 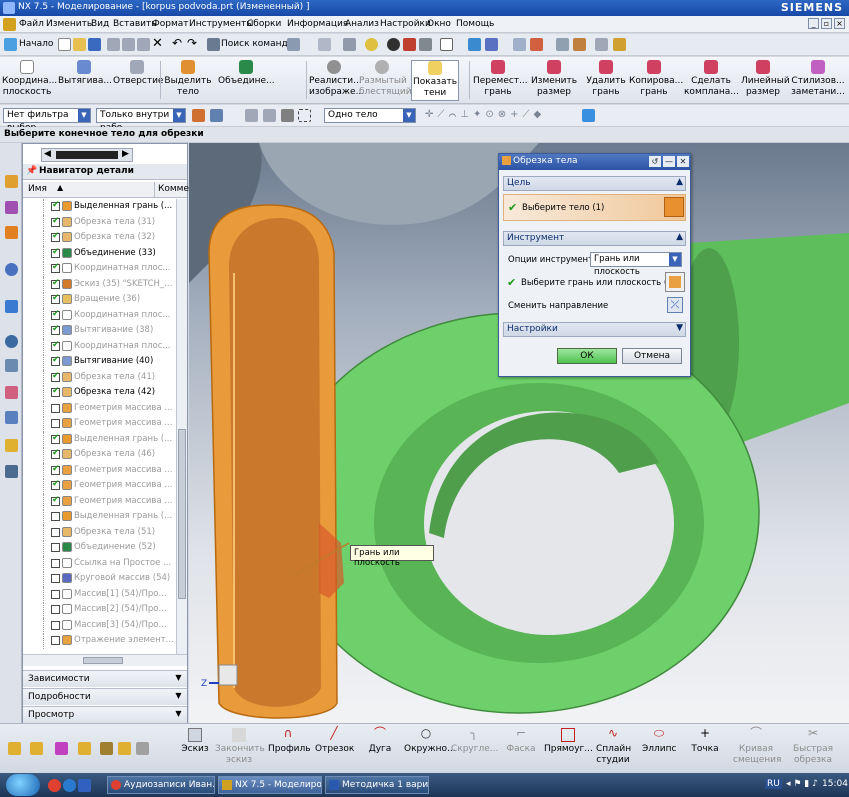 What do you see at coordinates (106, 748) in the screenshot?
I see `show-constraints-icon` at bounding box center [106, 748].